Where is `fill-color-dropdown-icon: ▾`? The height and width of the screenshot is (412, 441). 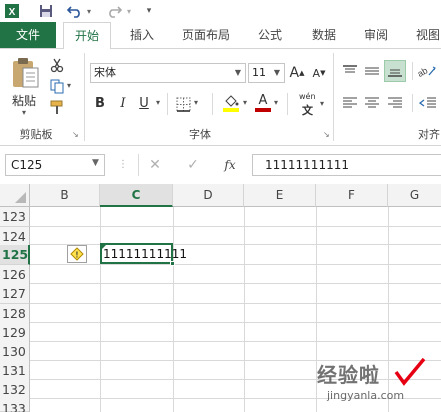 fill-color-dropdown-icon: ▾ is located at coordinates (245, 102).